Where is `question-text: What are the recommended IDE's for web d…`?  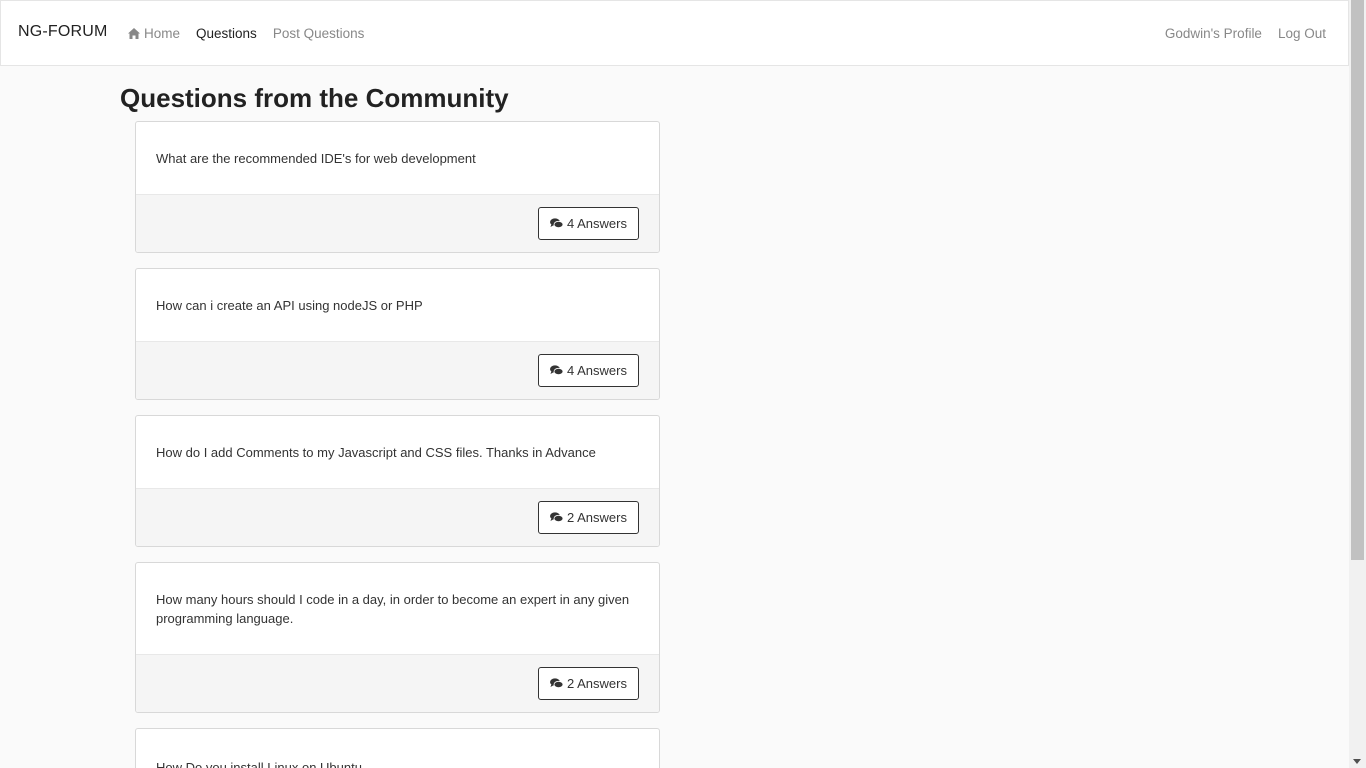 question-text: What are the recommended IDE's for web d… is located at coordinates (397, 158).